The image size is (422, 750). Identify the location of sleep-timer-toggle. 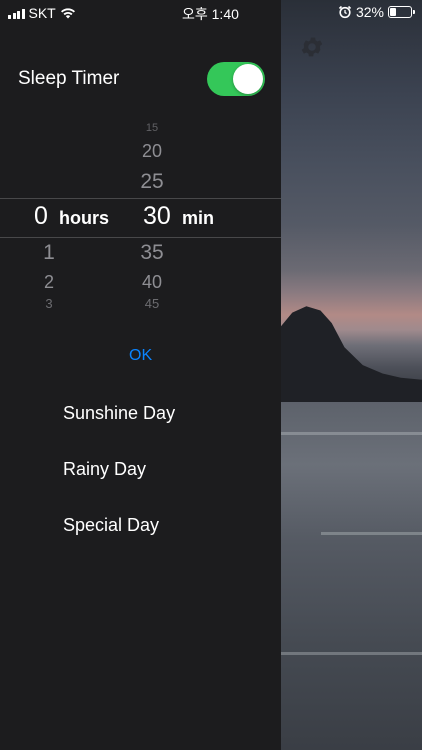
(236, 79).